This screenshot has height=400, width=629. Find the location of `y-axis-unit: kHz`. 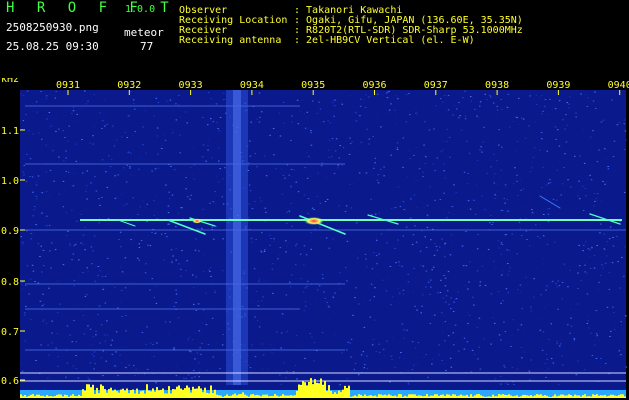

y-axis-unit: kHz is located at coordinates (10, 81).